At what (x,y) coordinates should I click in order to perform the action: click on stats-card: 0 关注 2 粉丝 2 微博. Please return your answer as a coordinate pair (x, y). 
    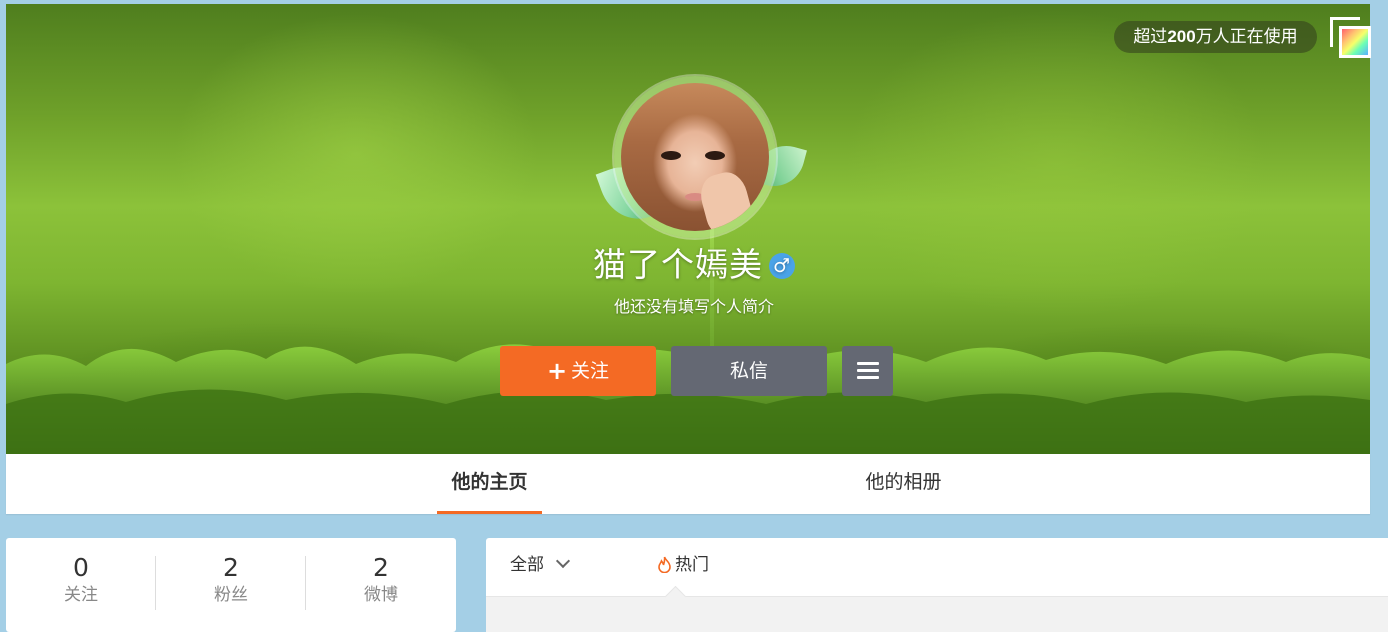
    Looking at the image, I should click on (231, 585).